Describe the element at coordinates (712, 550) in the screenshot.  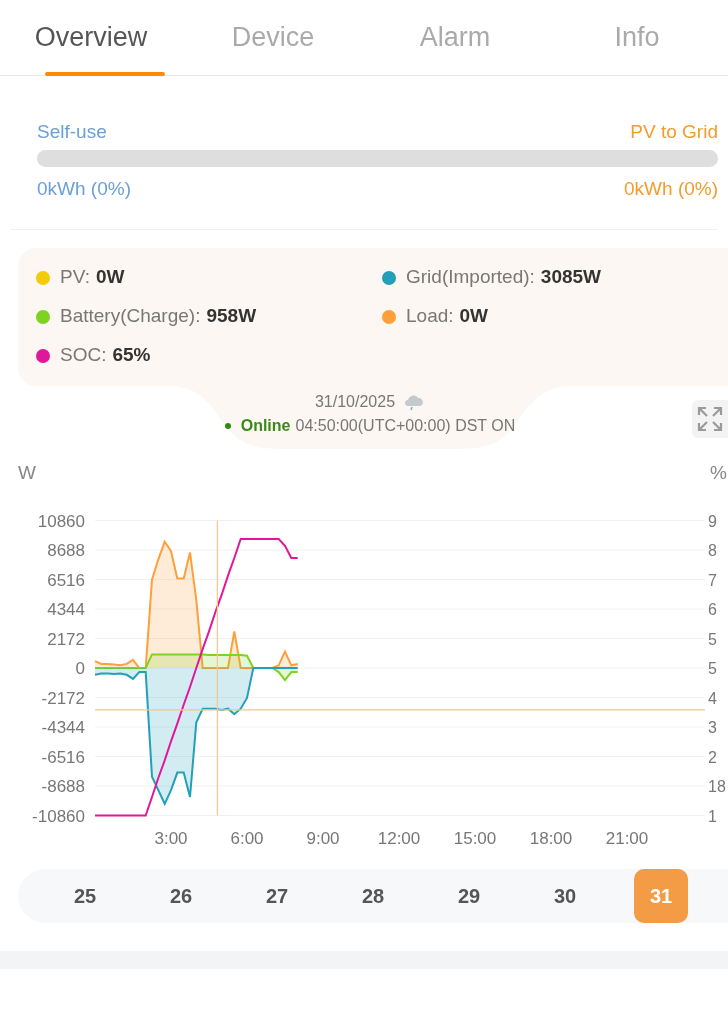
I see `axis-label: 8` at that location.